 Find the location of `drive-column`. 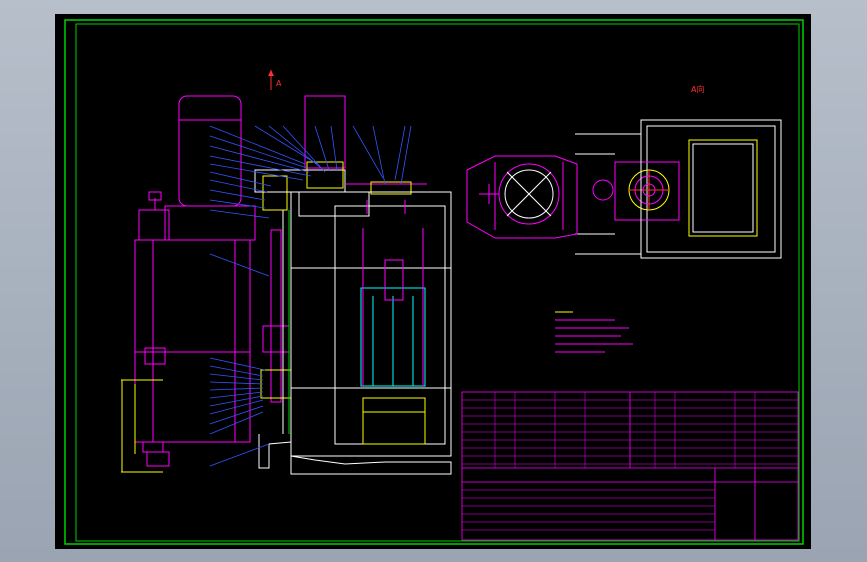

drive-column is located at coordinates (276, 304).